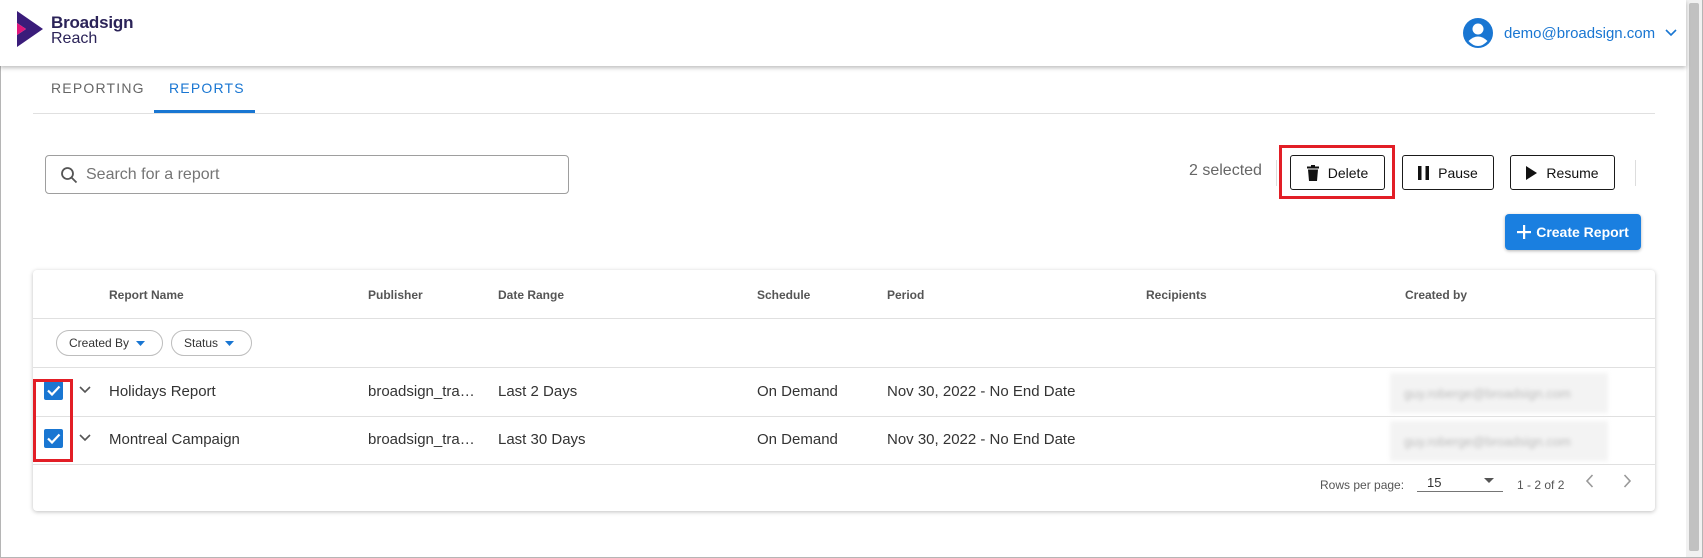 Image resolution: width=1703 pixels, height=558 pixels. I want to click on rows-per-page-label: Rows per page:, so click(1362, 485).